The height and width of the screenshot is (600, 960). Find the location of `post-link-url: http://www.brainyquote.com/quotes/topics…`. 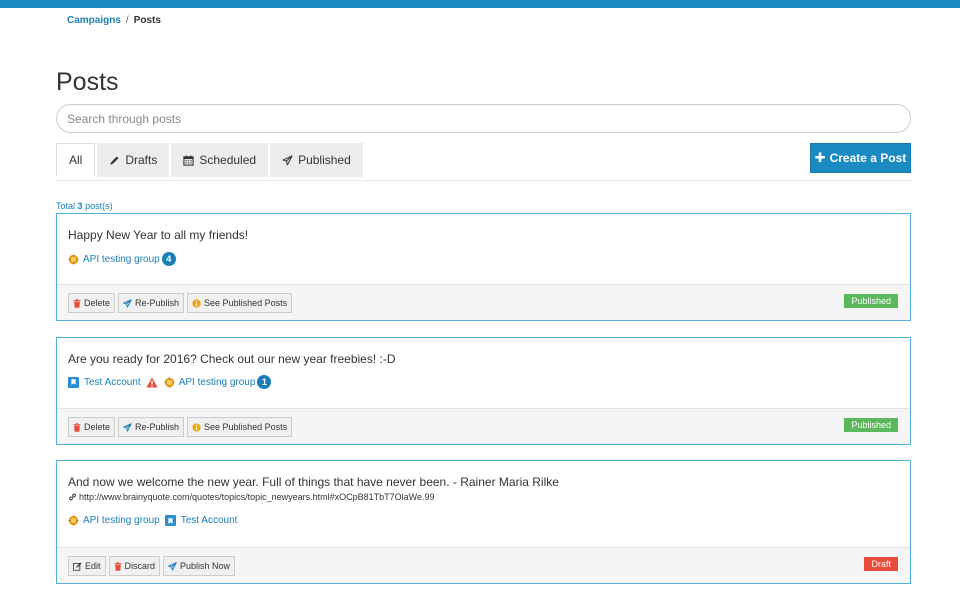

post-link-url: http://www.brainyquote.com/quotes/topics… is located at coordinates (257, 497).